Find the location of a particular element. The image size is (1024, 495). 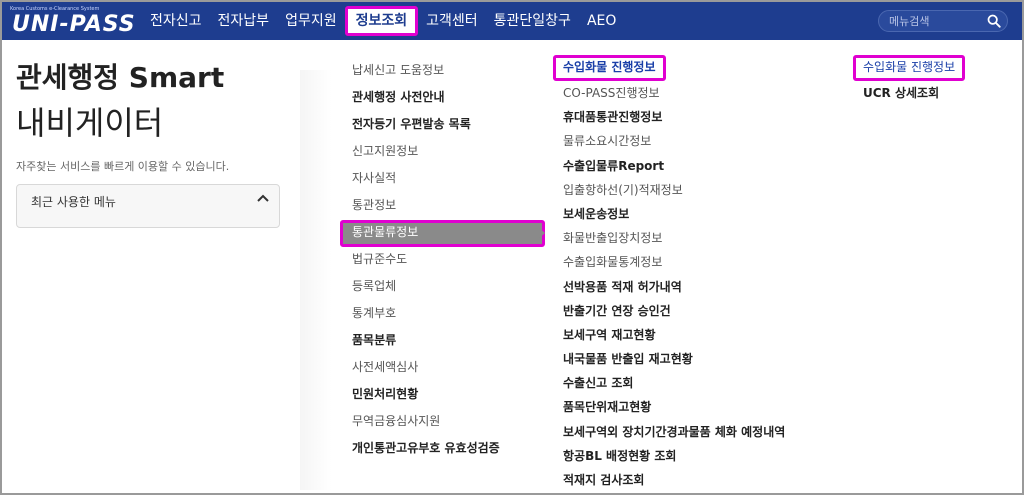

menu-item-compliance: 법규준수도 is located at coordinates (442, 260).